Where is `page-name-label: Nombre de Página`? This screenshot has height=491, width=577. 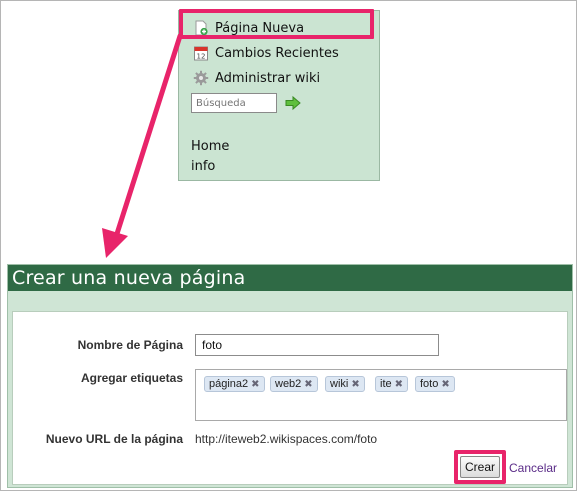 page-name-label: Nombre de Página is located at coordinates (130, 345).